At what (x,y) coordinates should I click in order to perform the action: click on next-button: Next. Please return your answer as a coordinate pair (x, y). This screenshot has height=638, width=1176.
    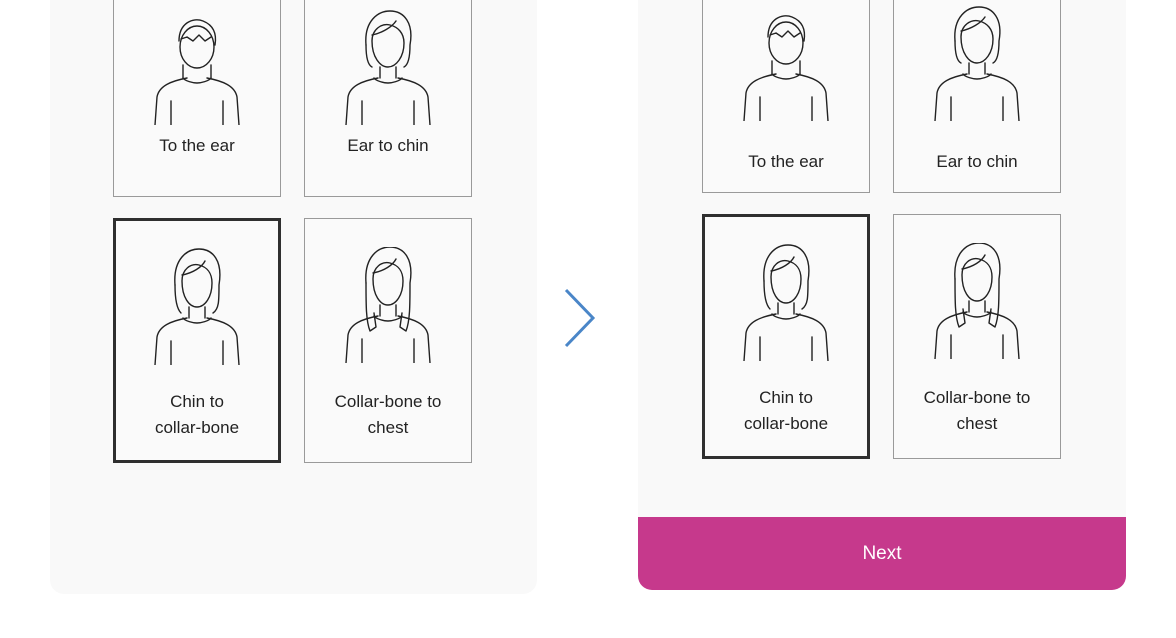
    Looking at the image, I should click on (882, 553).